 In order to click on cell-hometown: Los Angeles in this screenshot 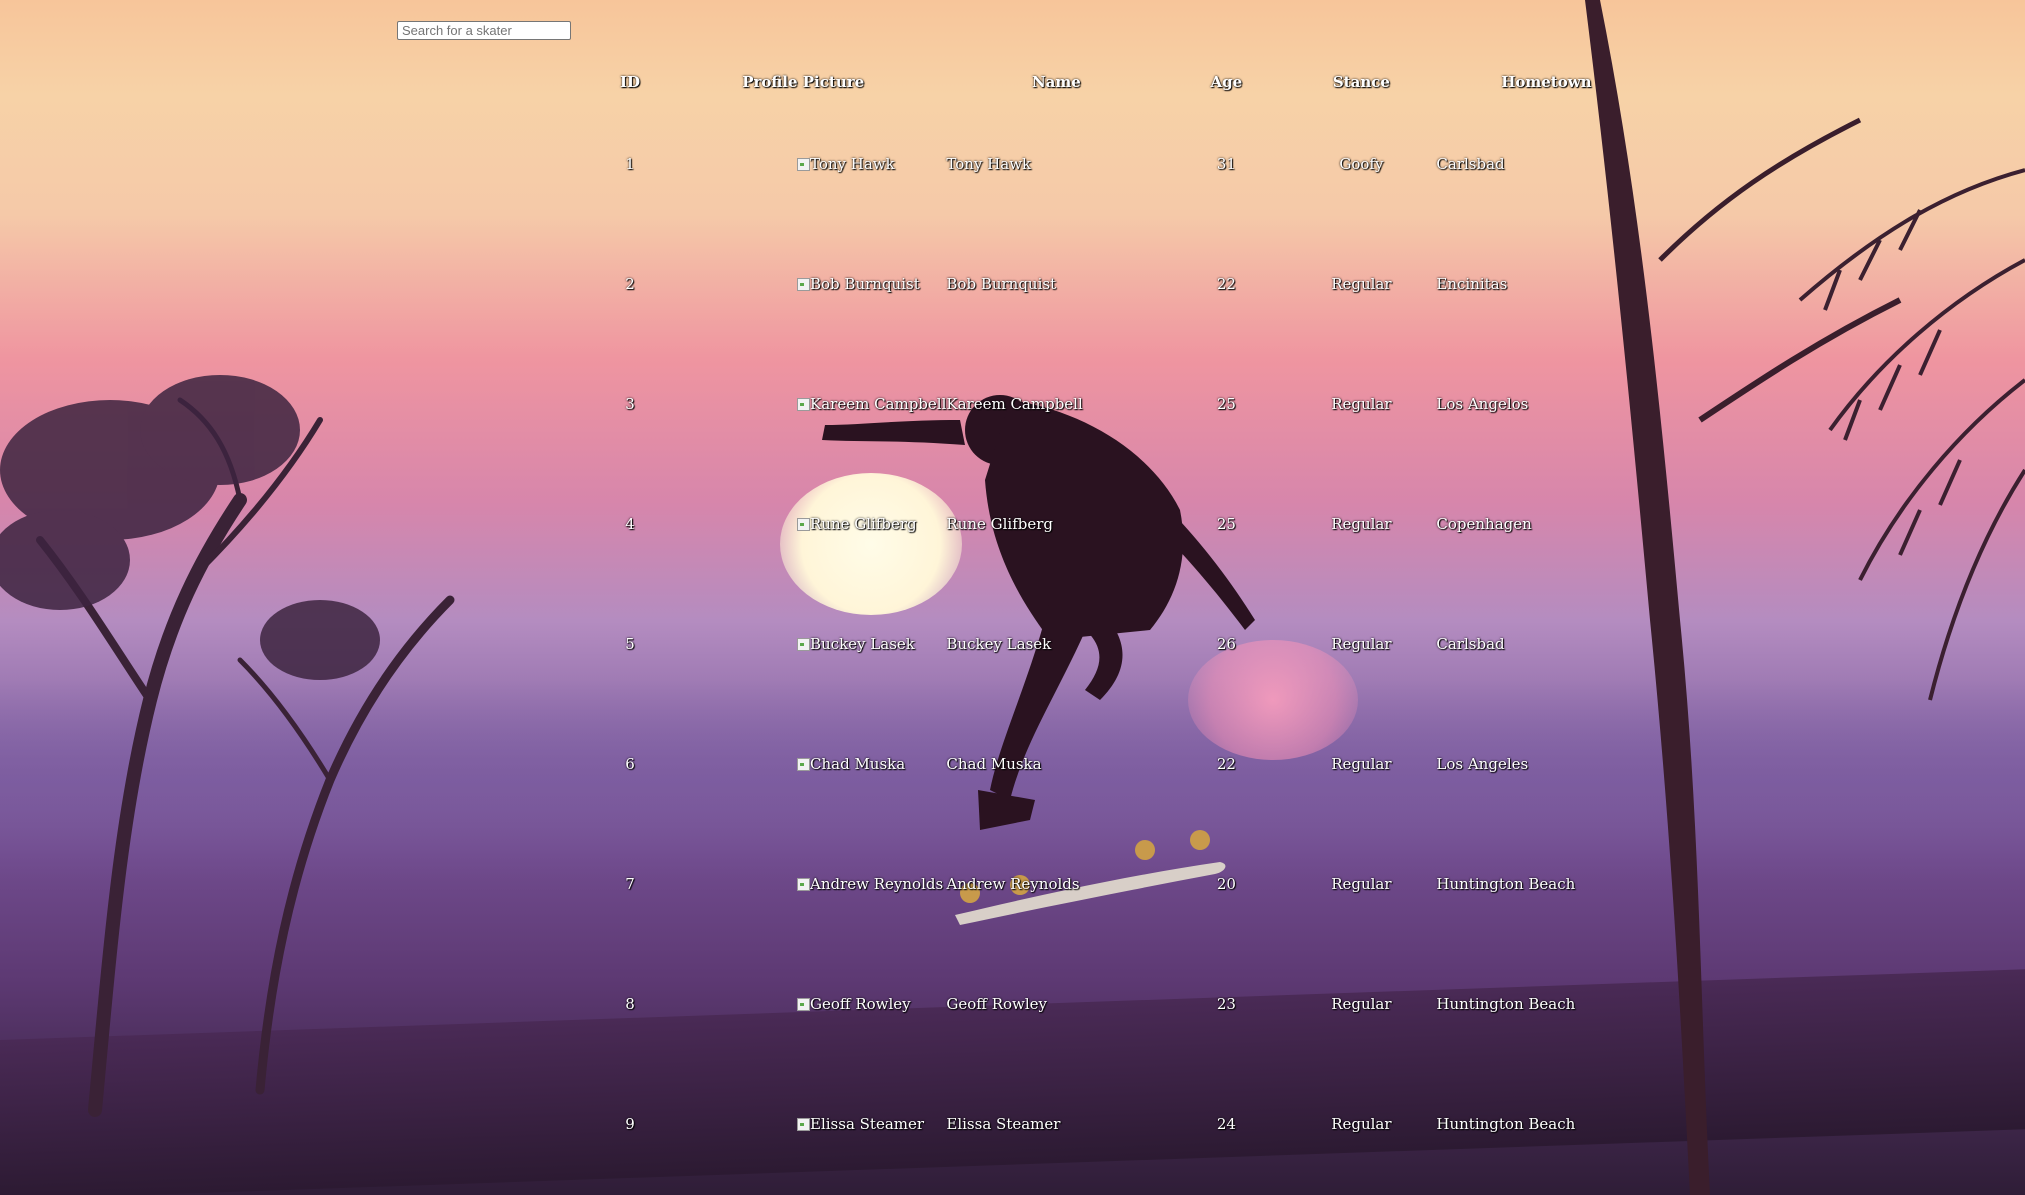, I will do `click(1482, 764)`.